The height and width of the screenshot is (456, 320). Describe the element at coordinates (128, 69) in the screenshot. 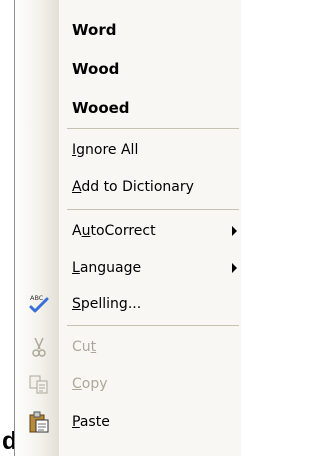

I see `suggestion-wood: Wood` at that location.